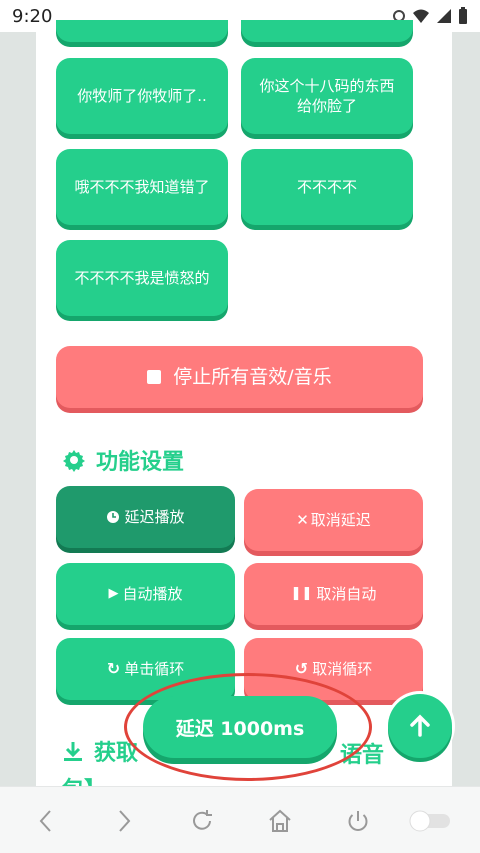  I want to click on clock-icon, so click(113, 517).